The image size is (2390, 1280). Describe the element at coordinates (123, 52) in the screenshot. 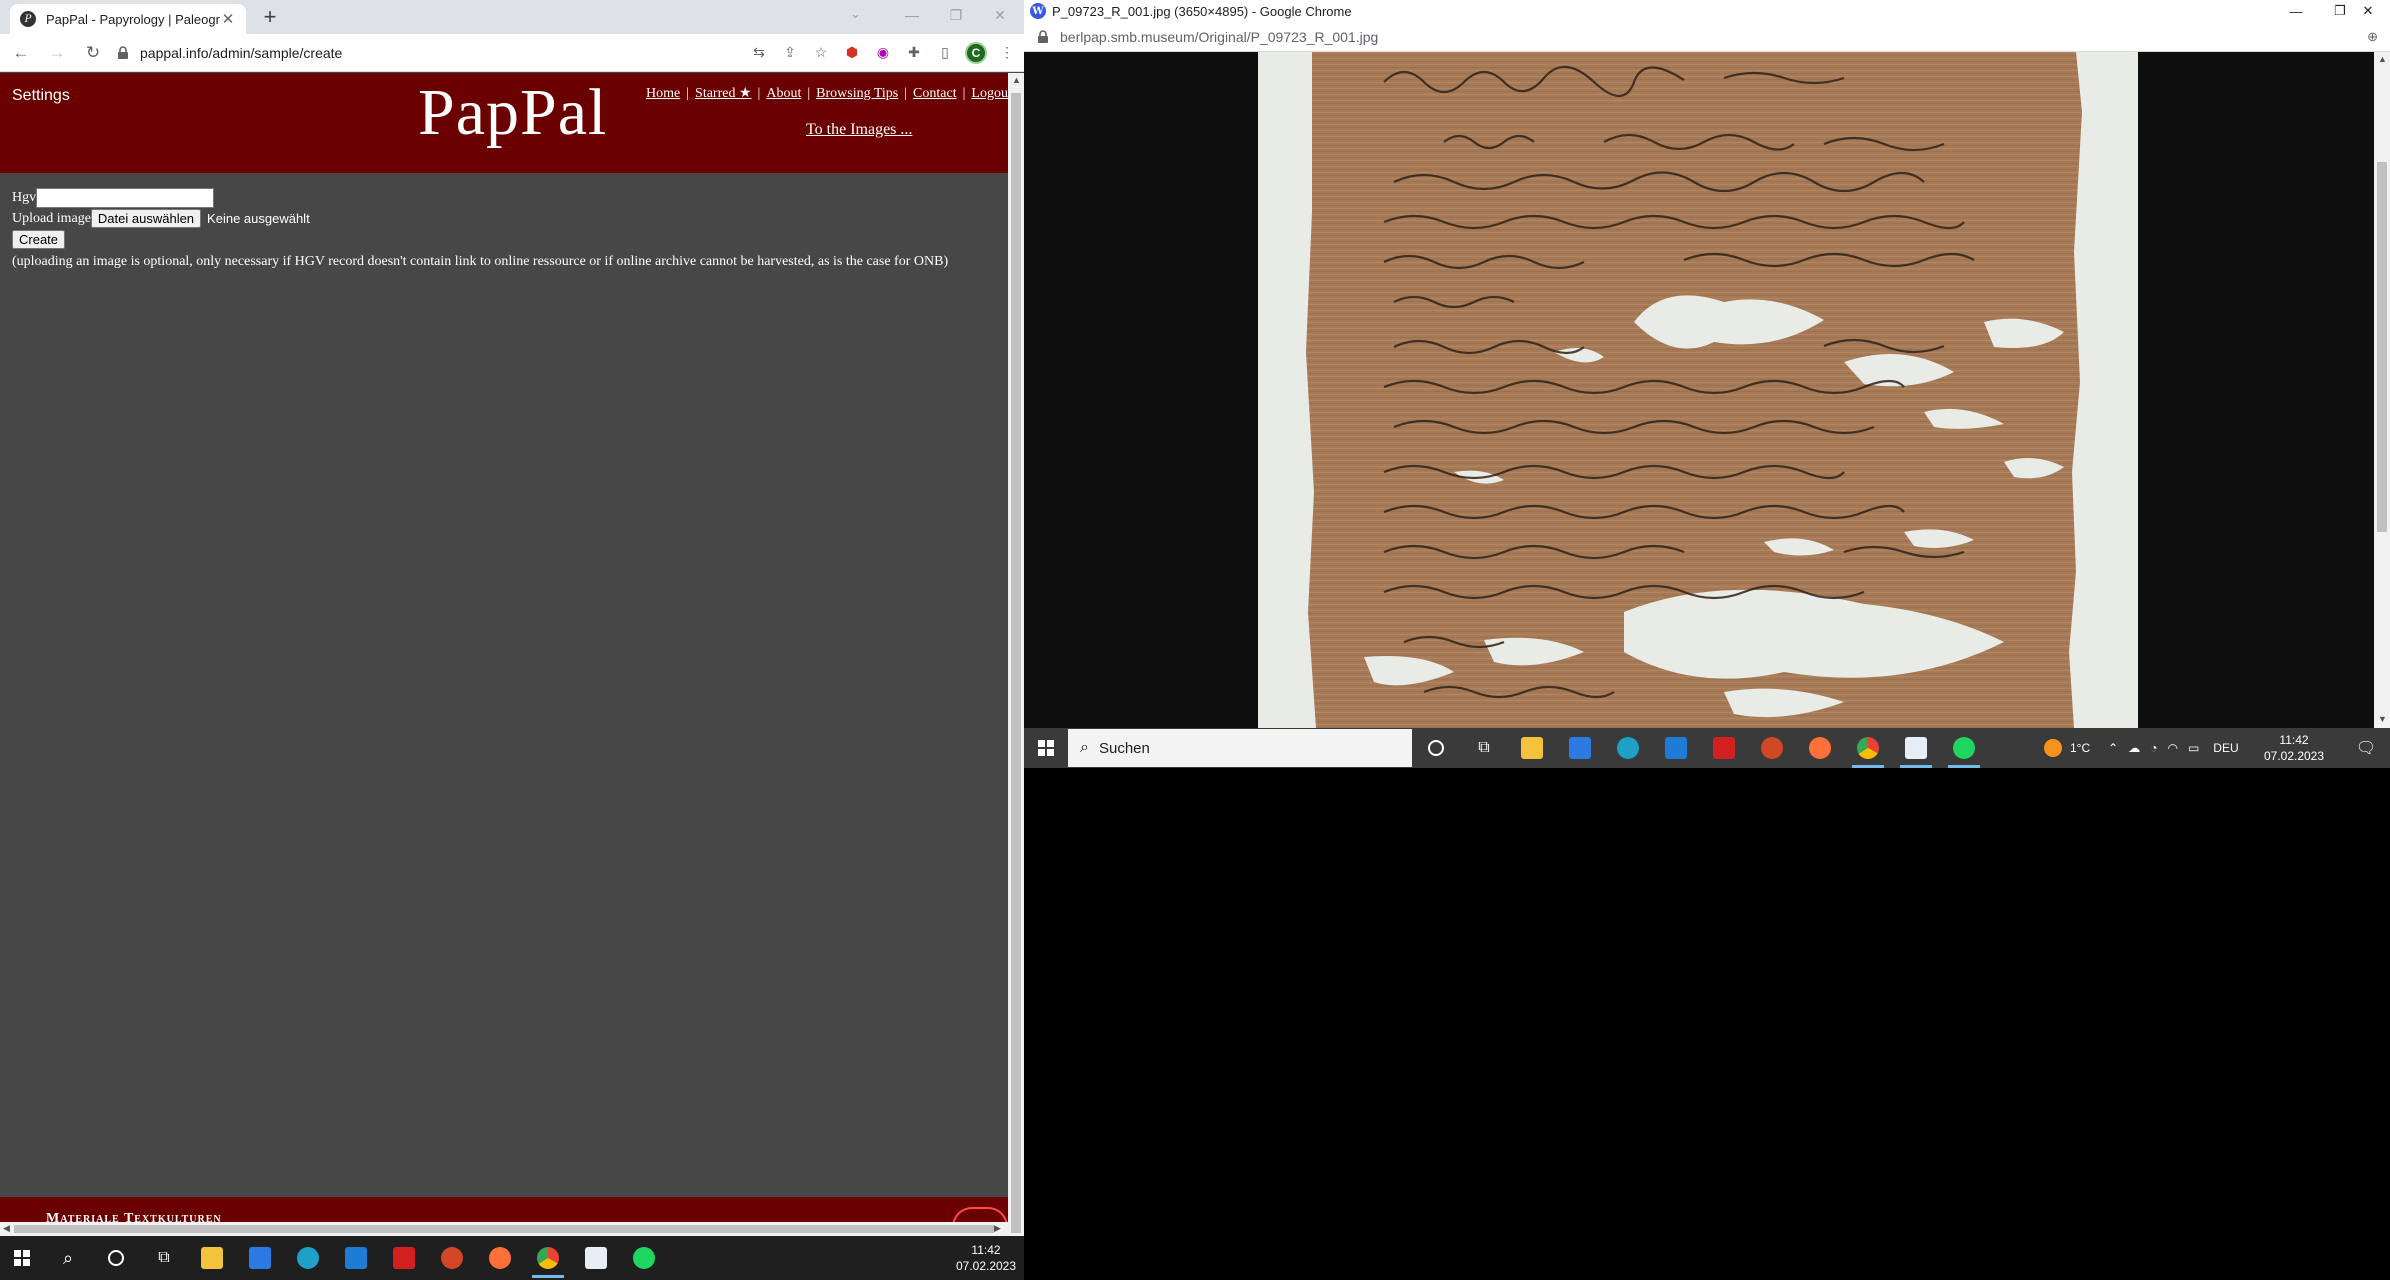

I see `lock-icon` at that location.